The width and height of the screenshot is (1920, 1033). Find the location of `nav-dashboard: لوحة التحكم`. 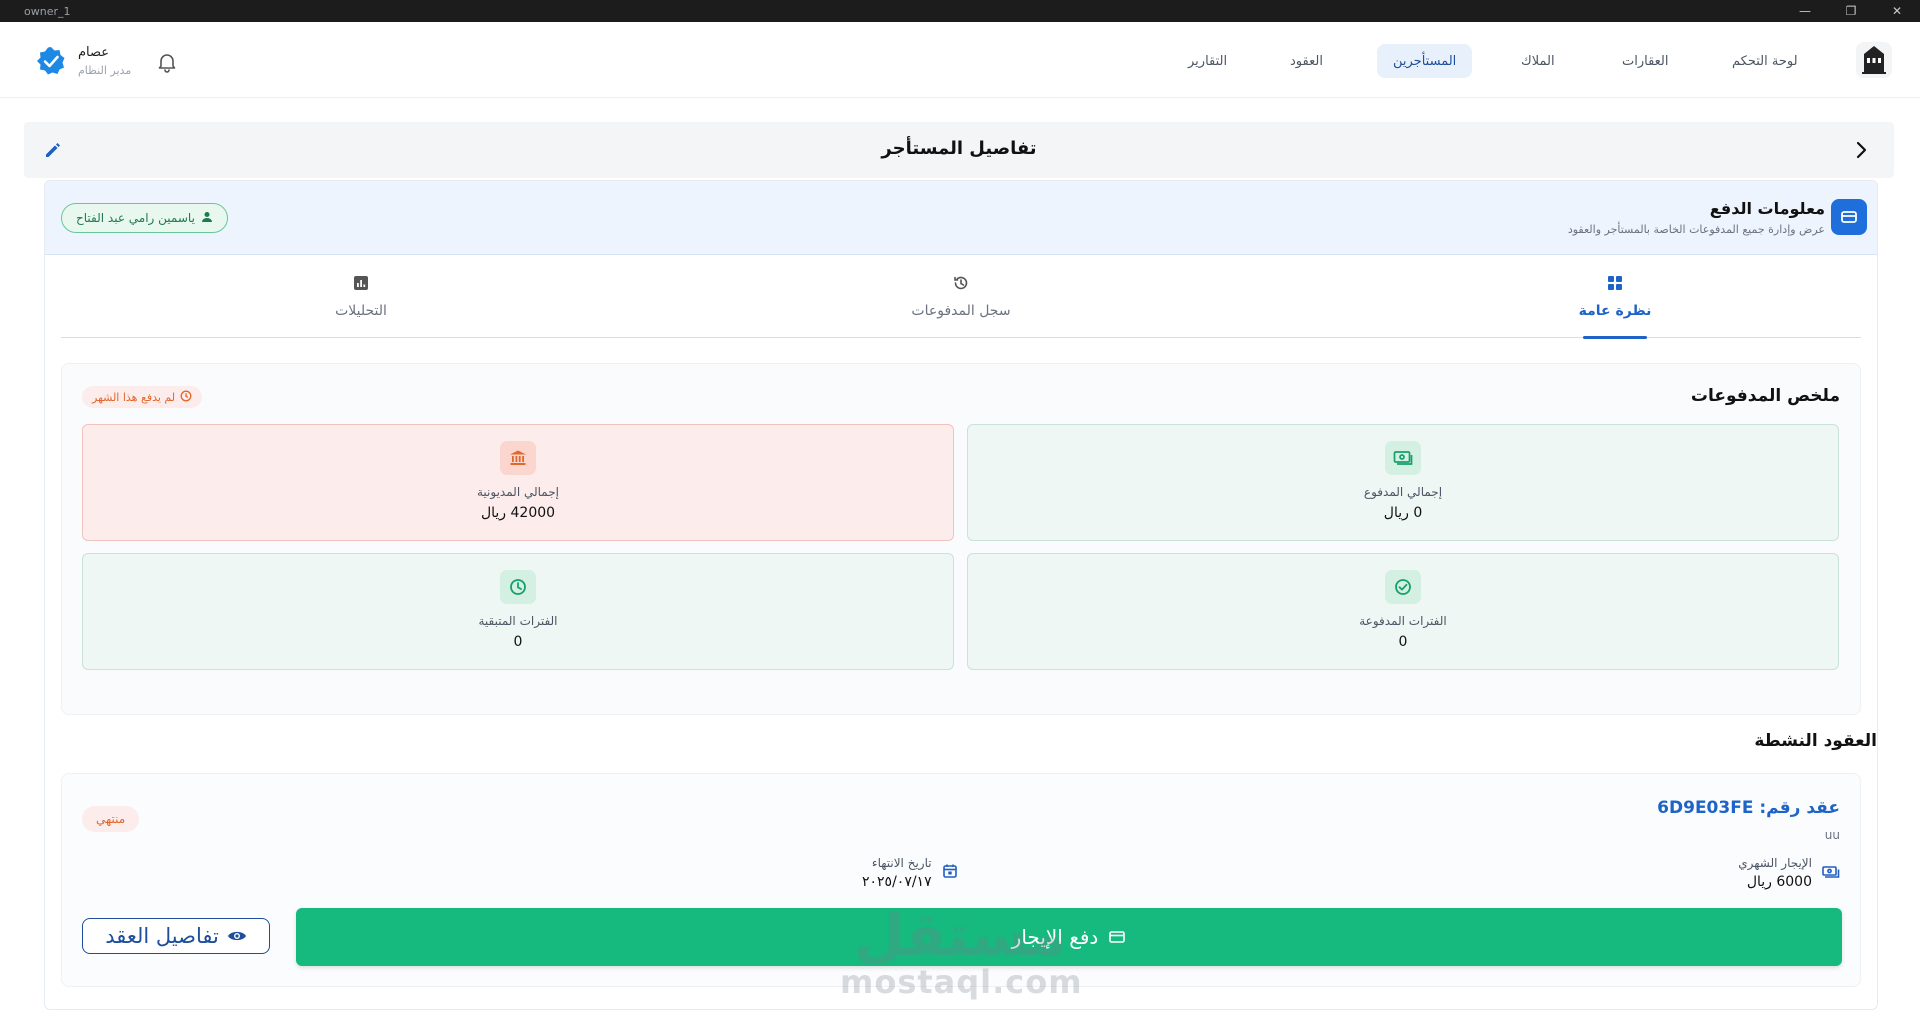

nav-dashboard: لوحة التحكم is located at coordinates (1765, 61).